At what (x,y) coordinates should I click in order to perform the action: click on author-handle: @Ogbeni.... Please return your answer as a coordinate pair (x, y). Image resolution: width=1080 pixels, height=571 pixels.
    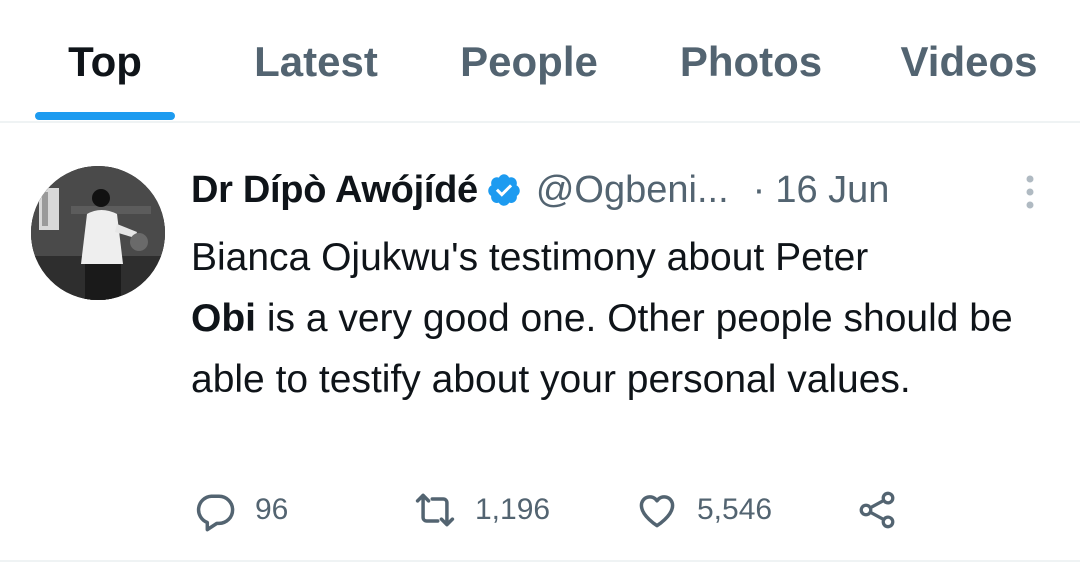
    Looking at the image, I should click on (632, 190).